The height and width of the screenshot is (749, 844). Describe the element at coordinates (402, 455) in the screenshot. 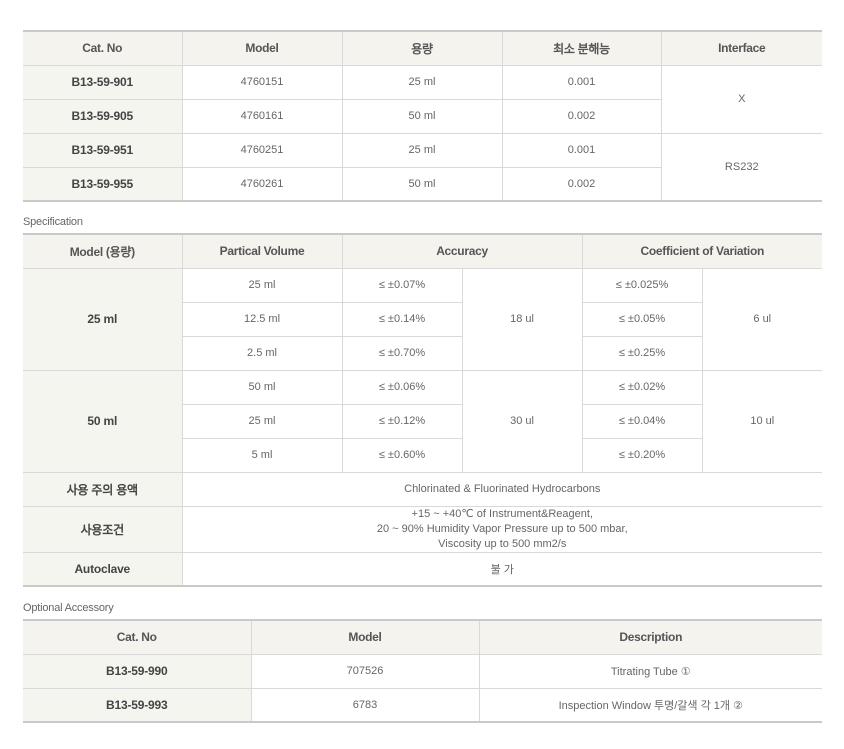

I see `accuracy-cell: ≤ ±0.60%` at that location.